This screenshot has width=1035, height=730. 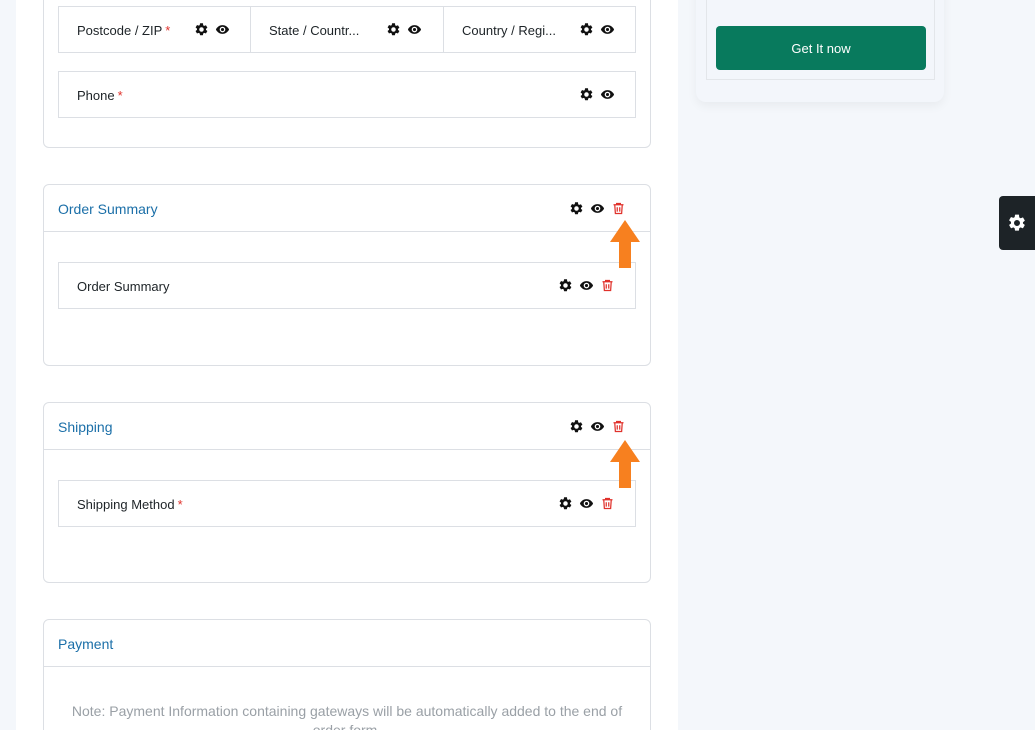 What do you see at coordinates (108, 209) in the screenshot?
I see `section-title: Order Summary` at bounding box center [108, 209].